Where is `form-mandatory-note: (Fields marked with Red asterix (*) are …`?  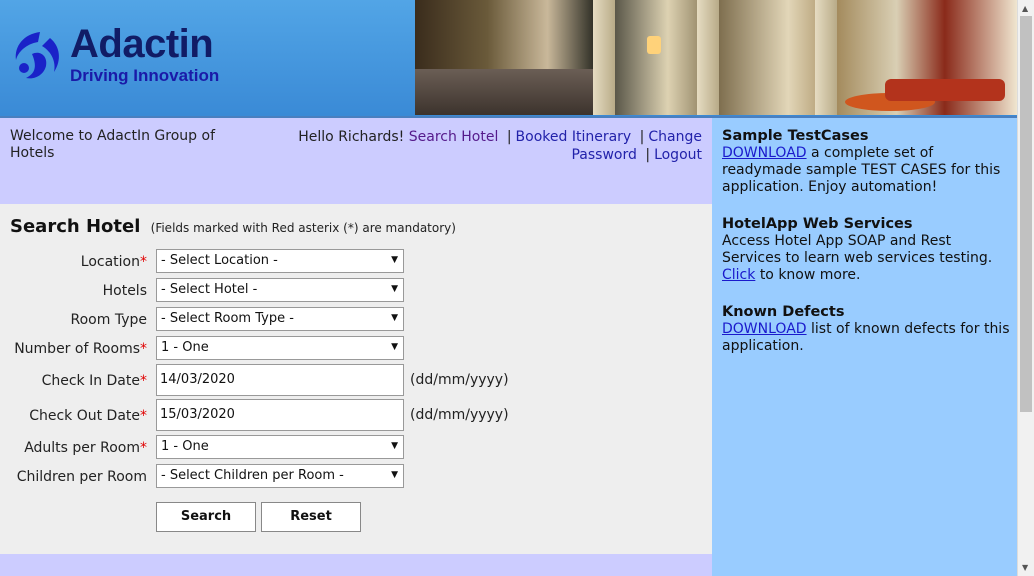 form-mandatory-note: (Fields marked with Red asterix (*) are … is located at coordinates (303, 228).